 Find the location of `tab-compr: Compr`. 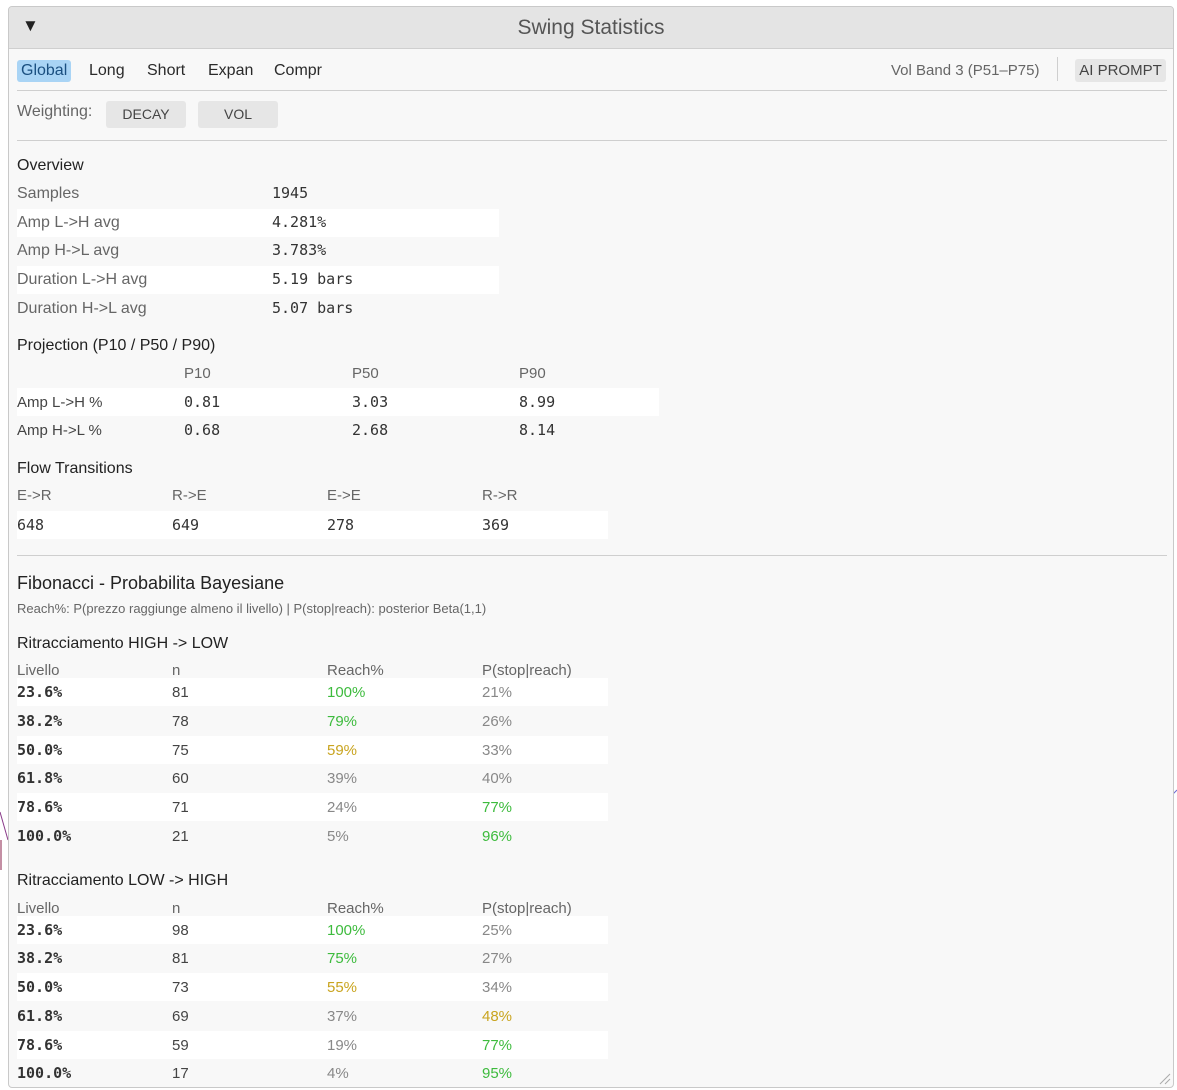

tab-compr: Compr is located at coordinates (298, 71).